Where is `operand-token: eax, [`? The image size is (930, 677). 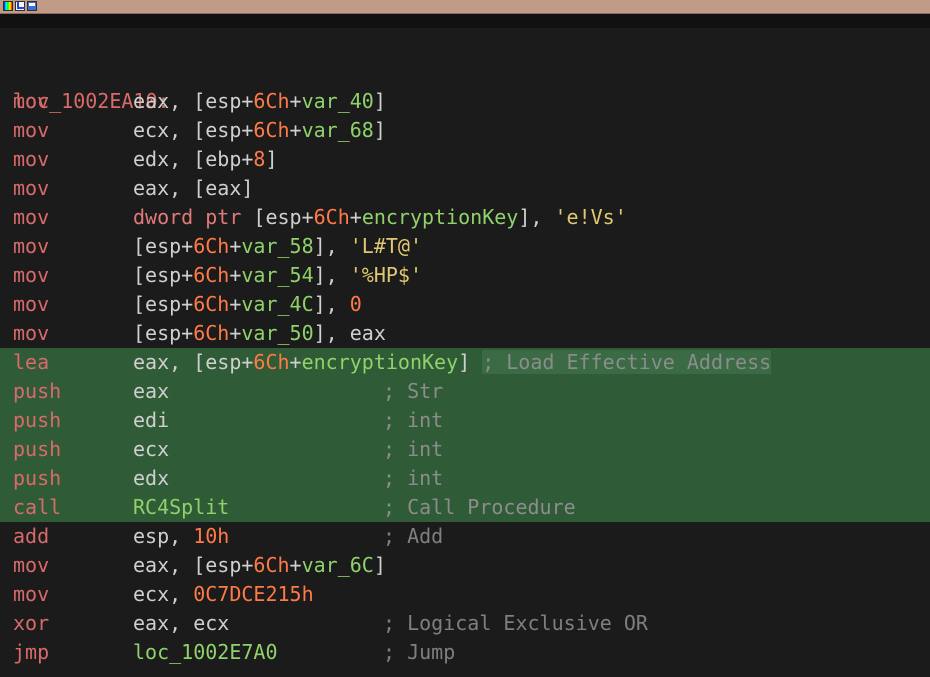
operand-token: eax, [ is located at coordinates (169, 362).